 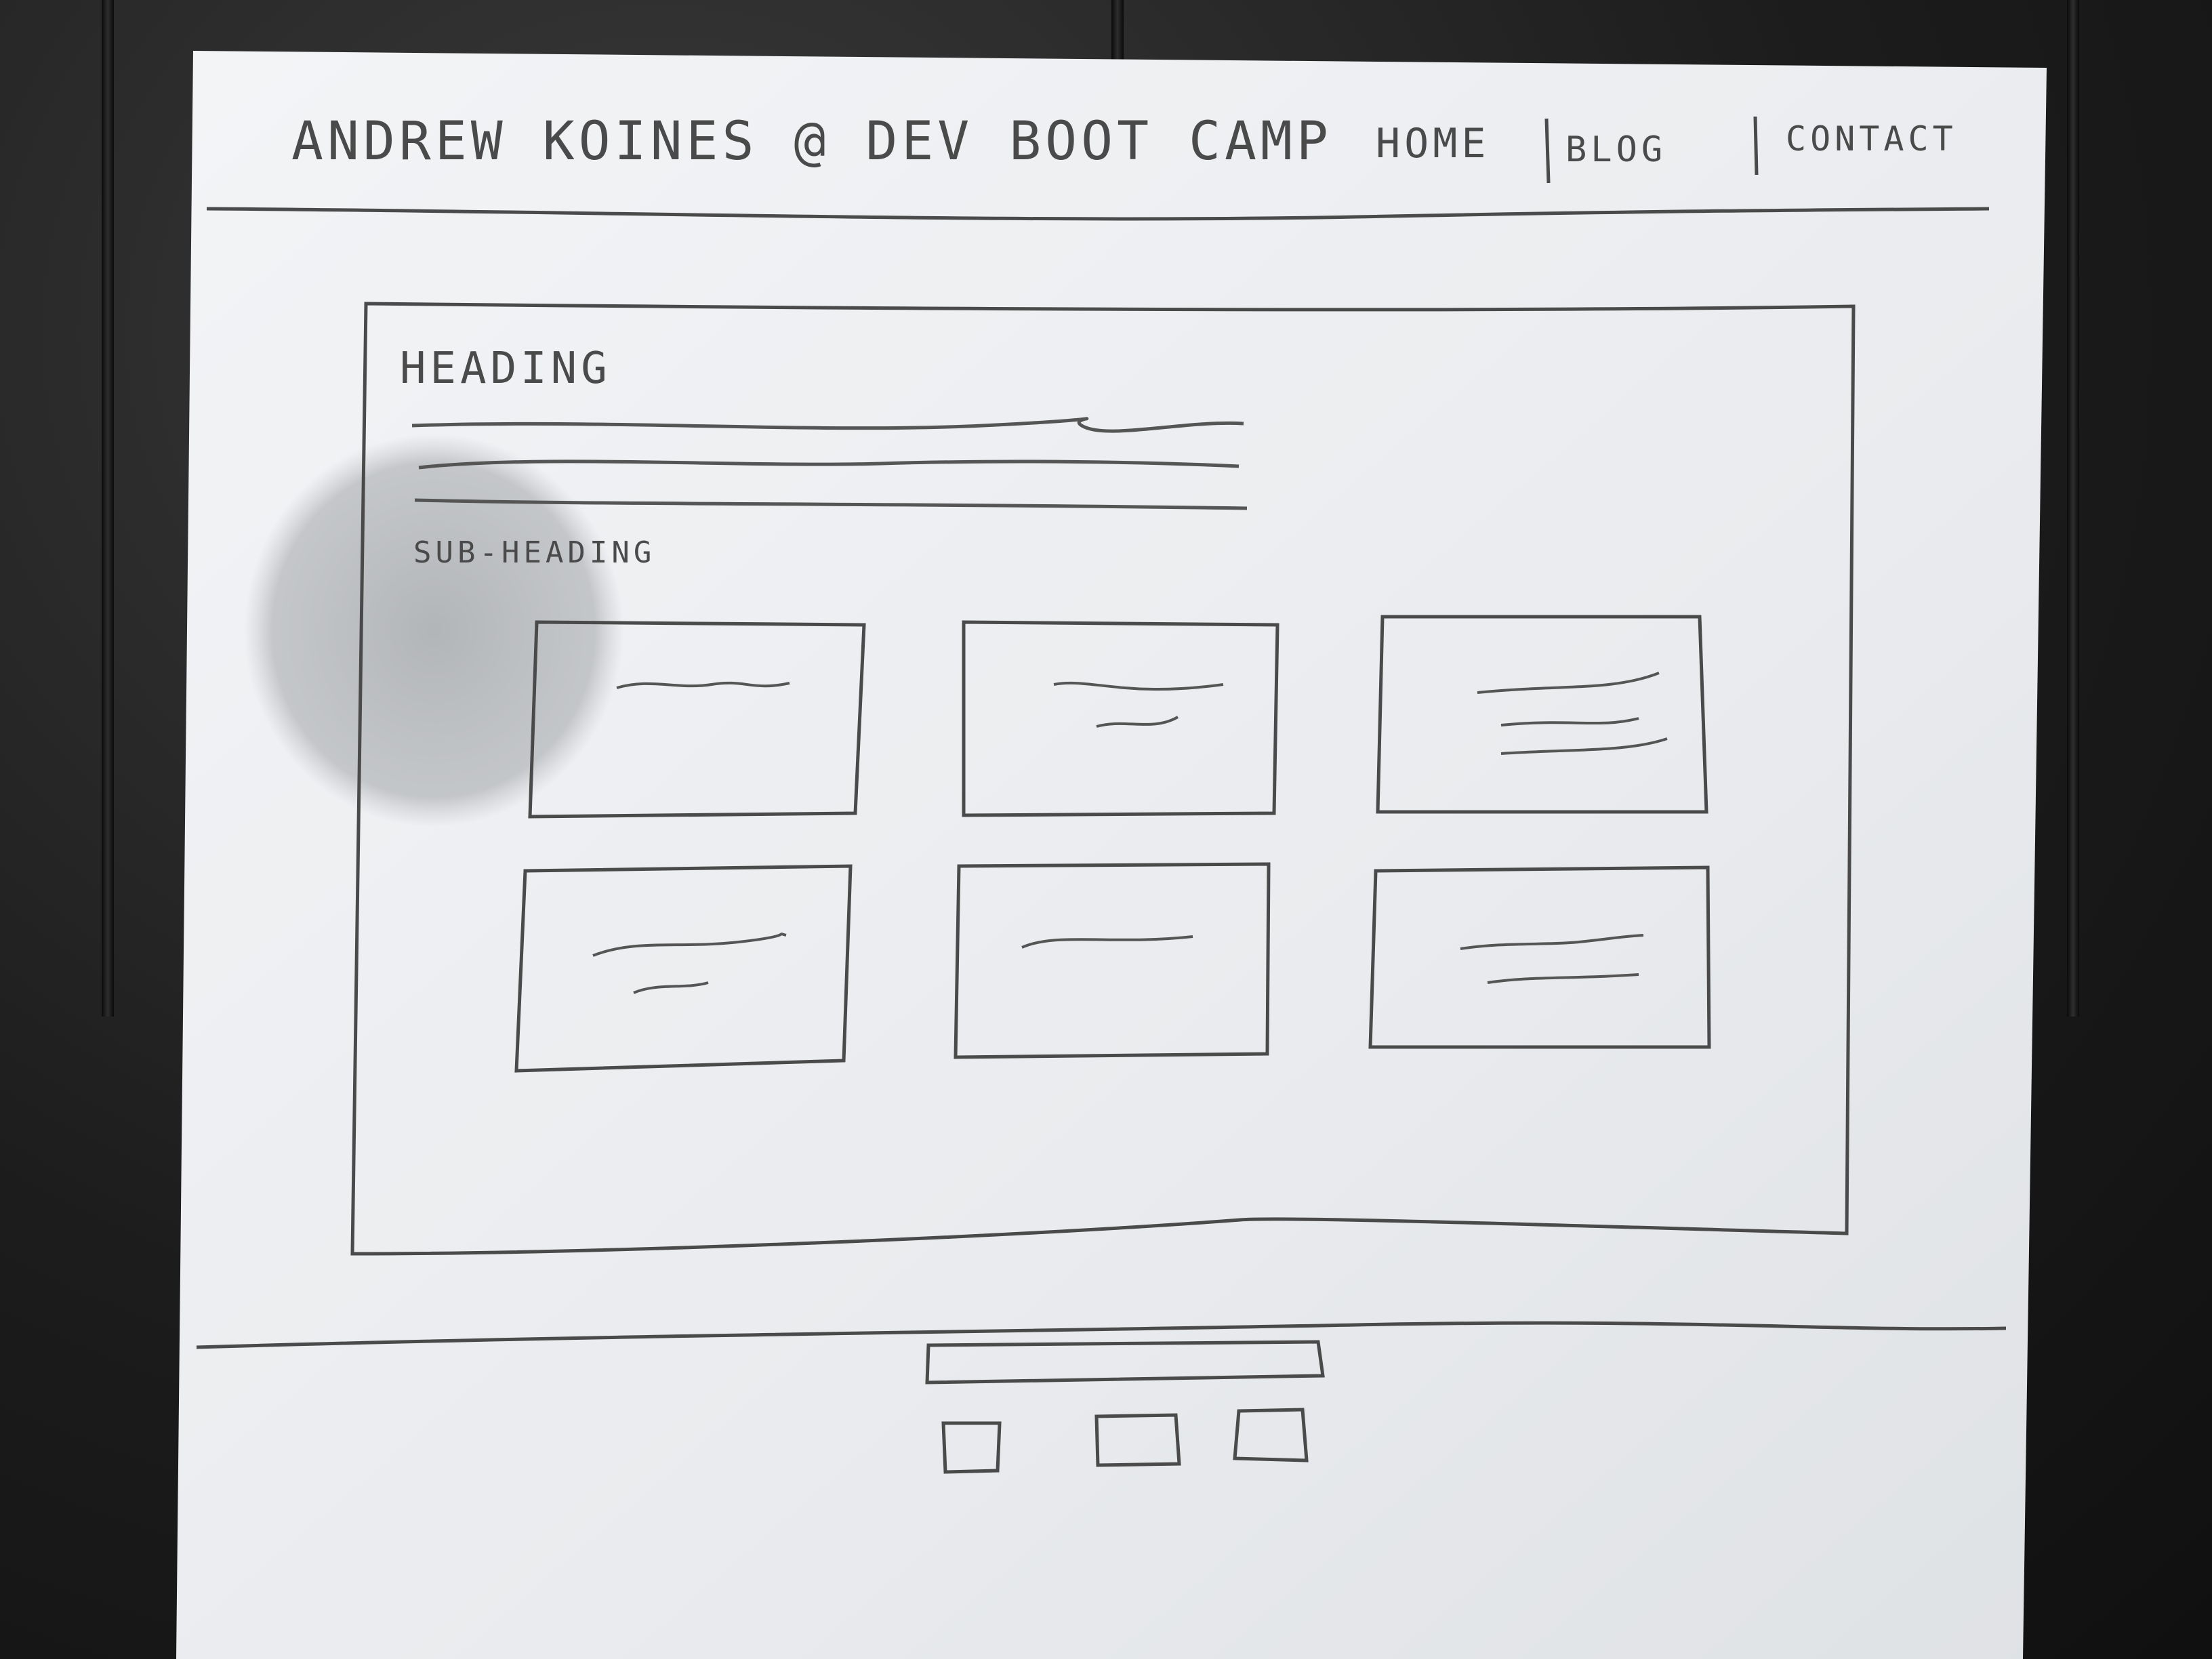 What do you see at coordinates (434, 630) in the screenshot?
I see `water-stain` at bounding box center [434, 630].